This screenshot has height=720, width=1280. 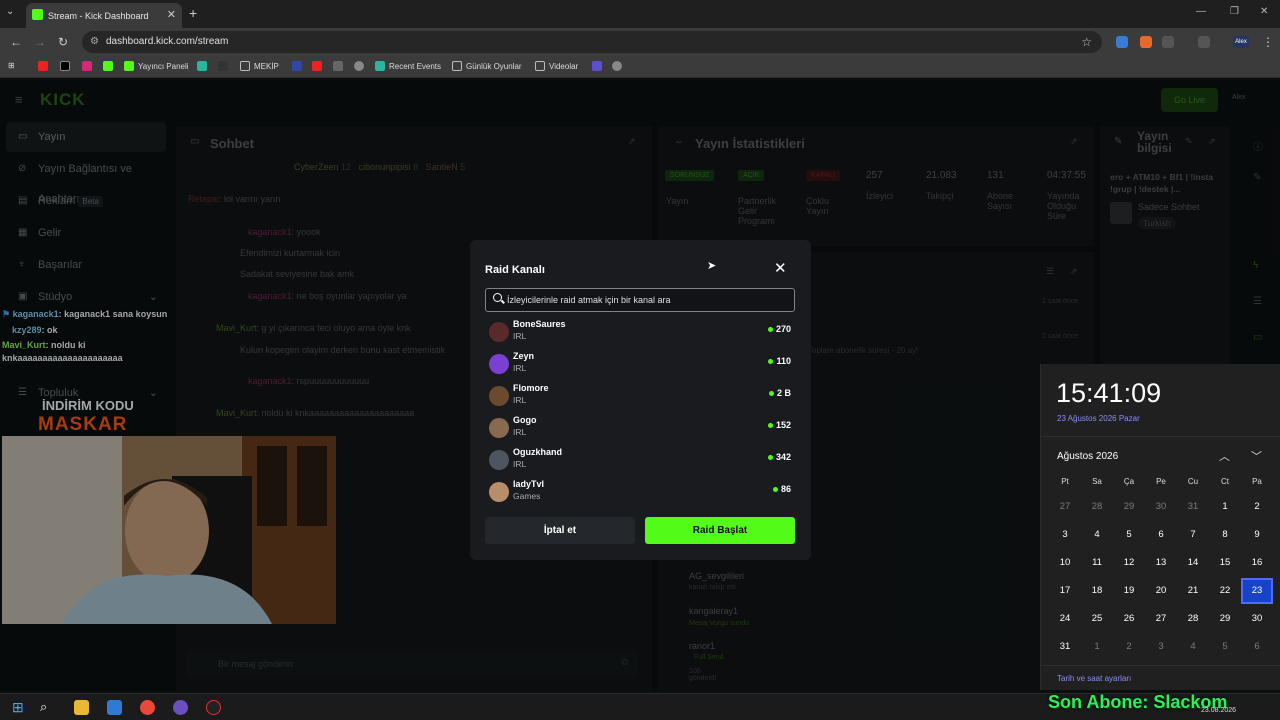 I want to click on calendar-day: 26, so click(x=1129, y=619).